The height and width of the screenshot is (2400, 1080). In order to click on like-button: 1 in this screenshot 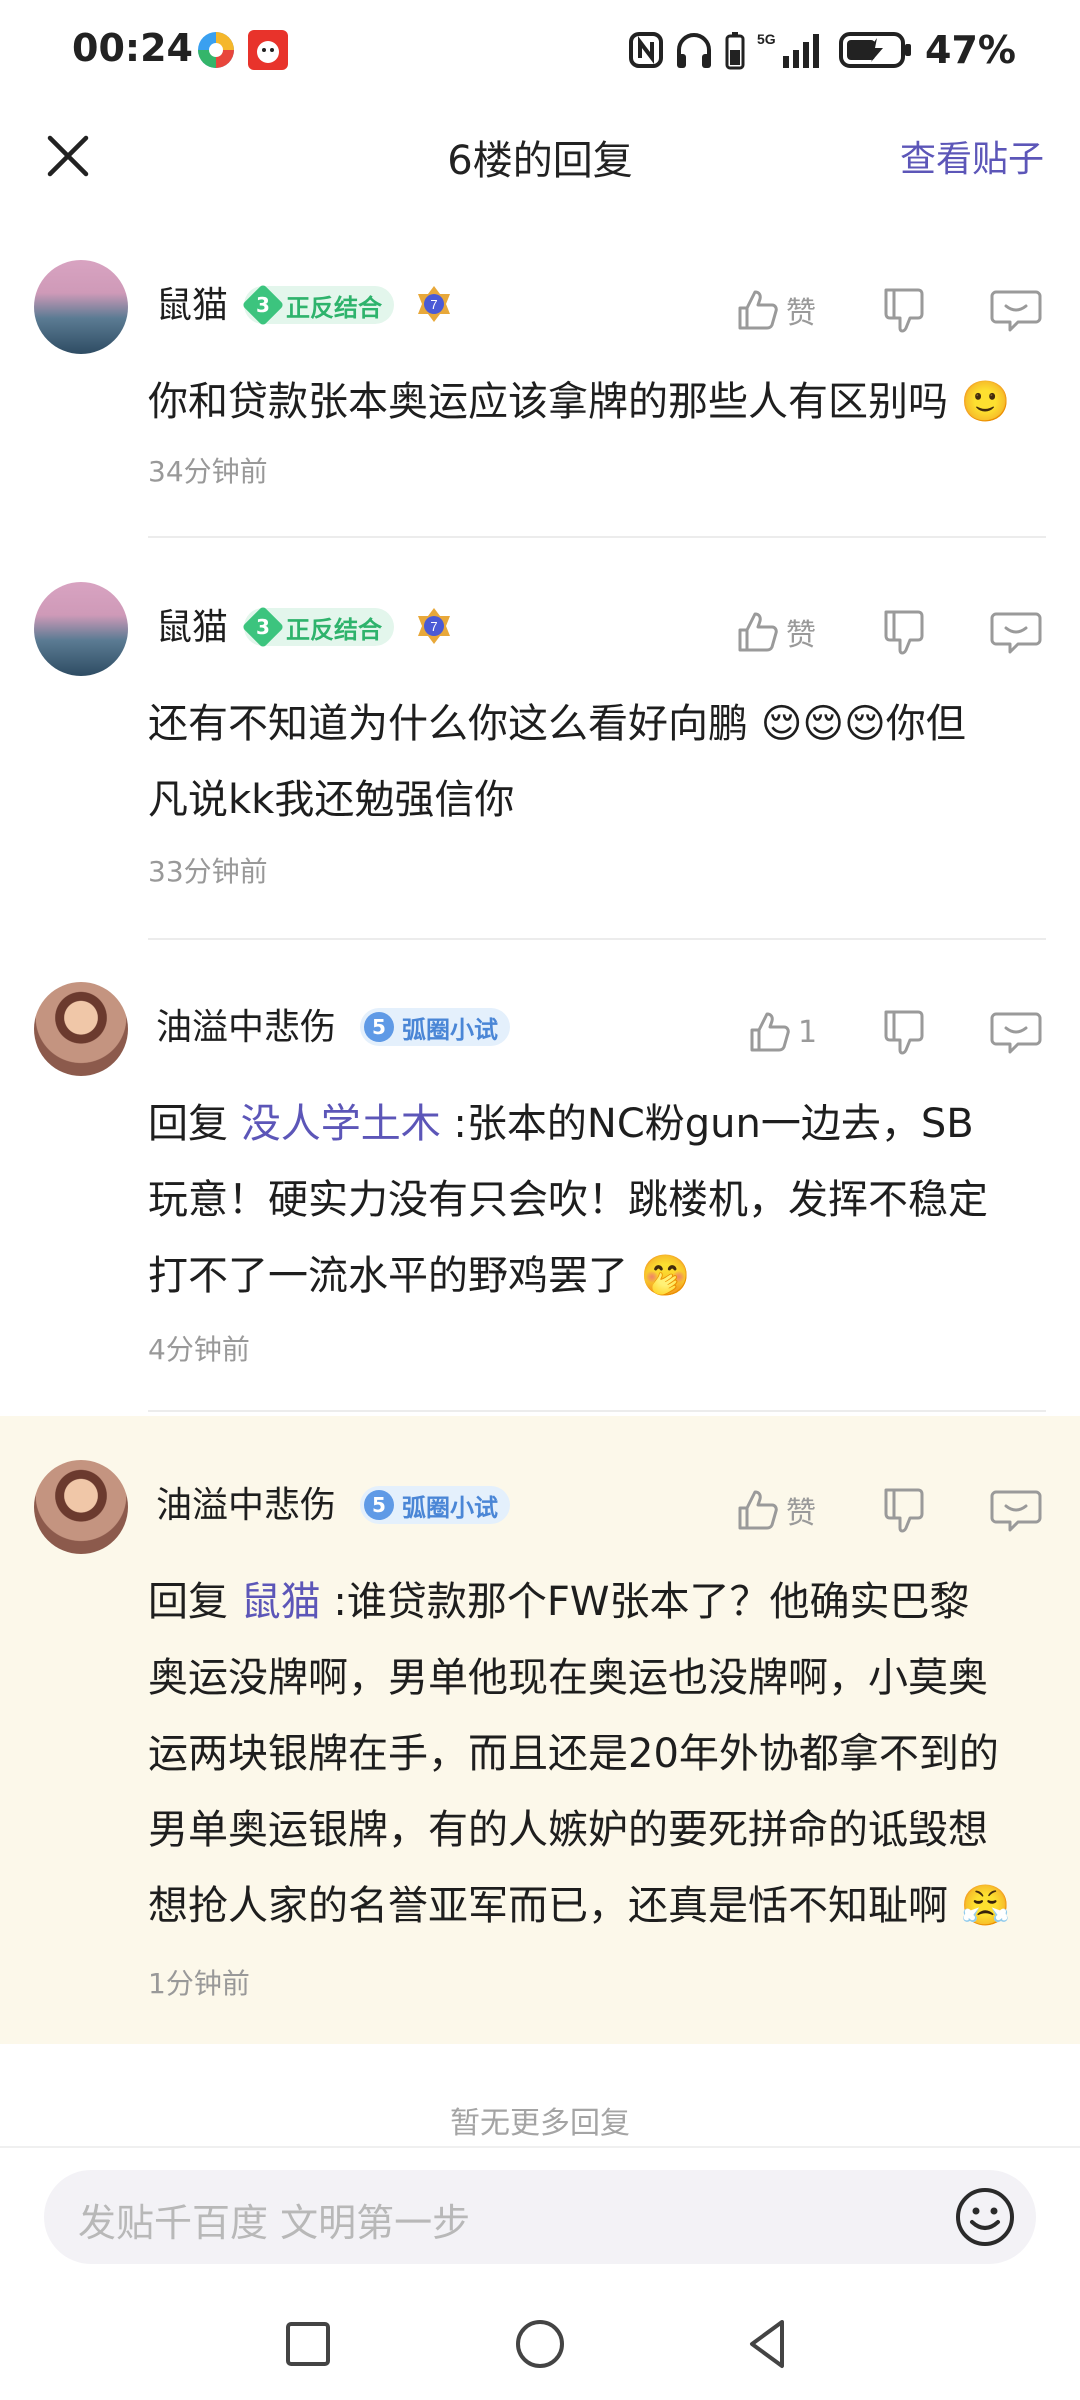, I will do `click(782, 1032)`.